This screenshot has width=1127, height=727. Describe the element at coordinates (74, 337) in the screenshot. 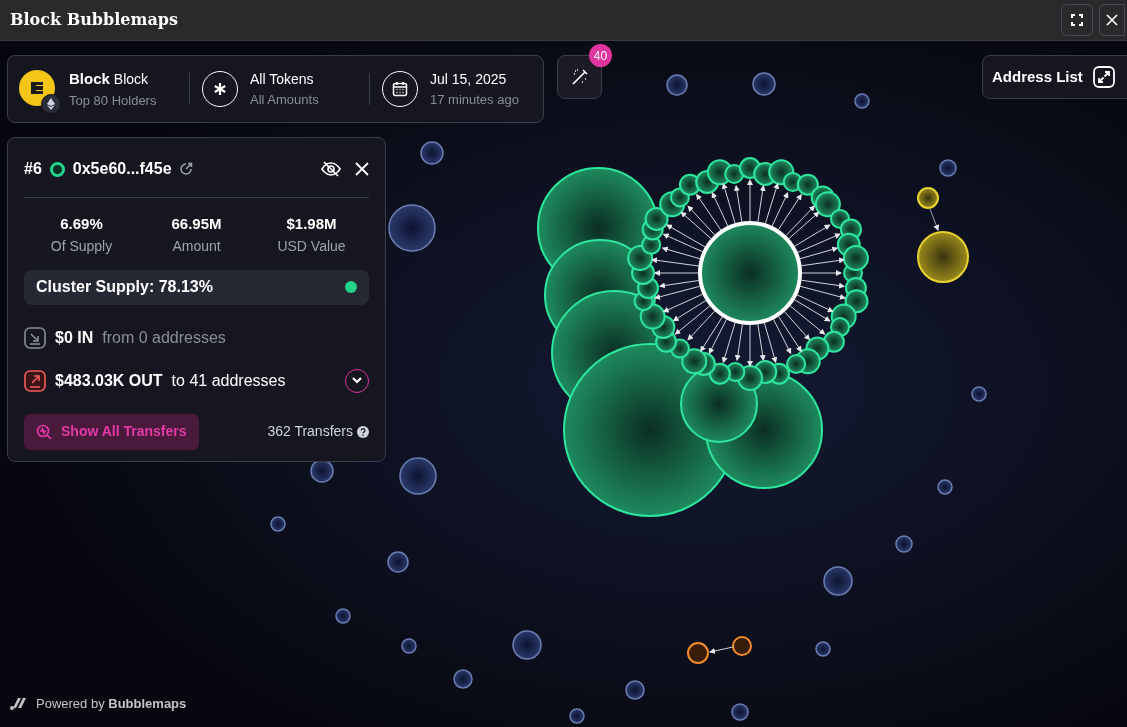

I see `inflow-amount: $0 IN` at that location.